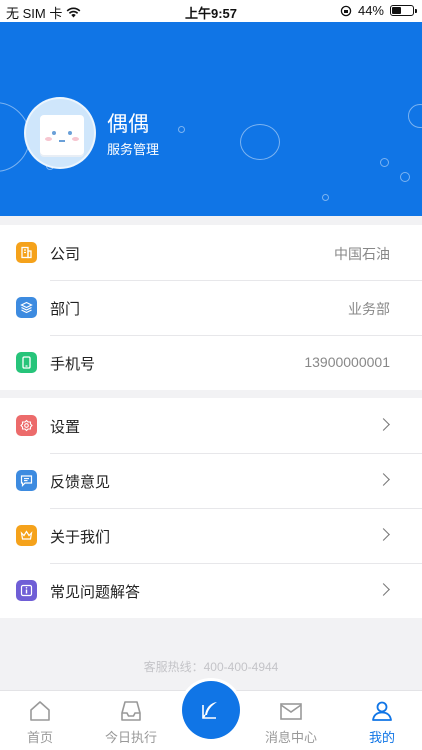 This screenshot has width=422, height=750. I want to click on chat-icon, so click(26, 480).